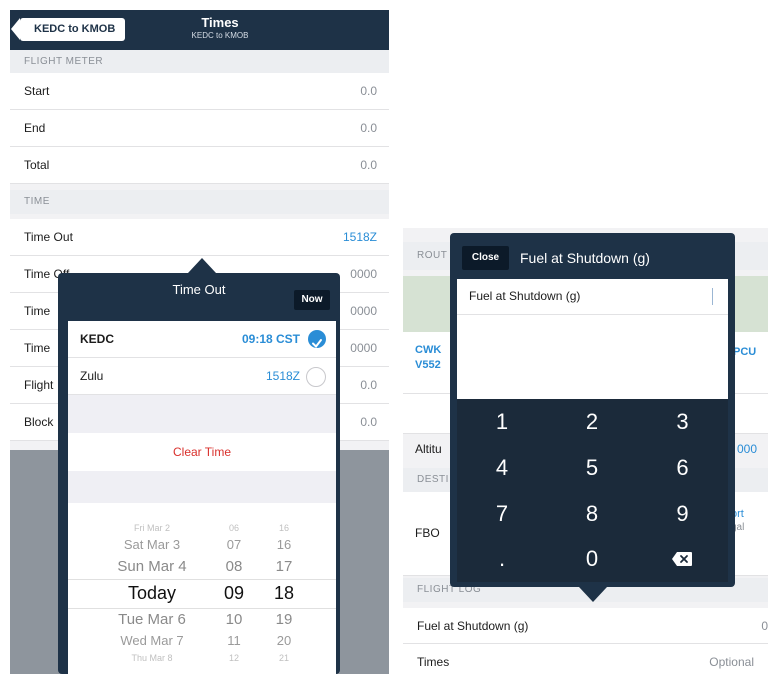  I want to click on unchecked-circle-icon, so click(316, 377).